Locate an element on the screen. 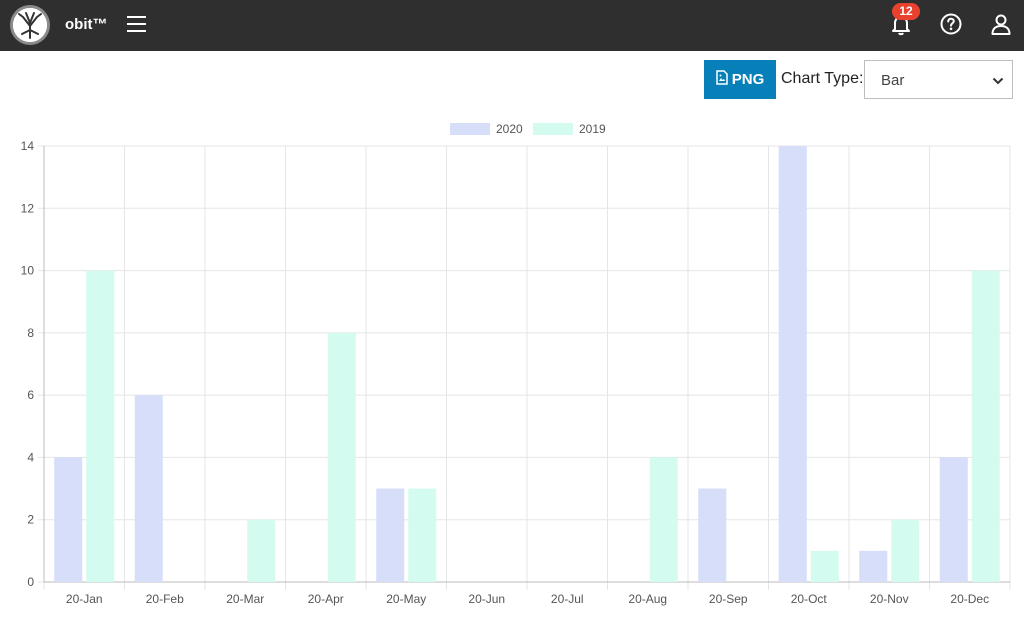  notification-badge: 12 is located at coordinates (906, 11).